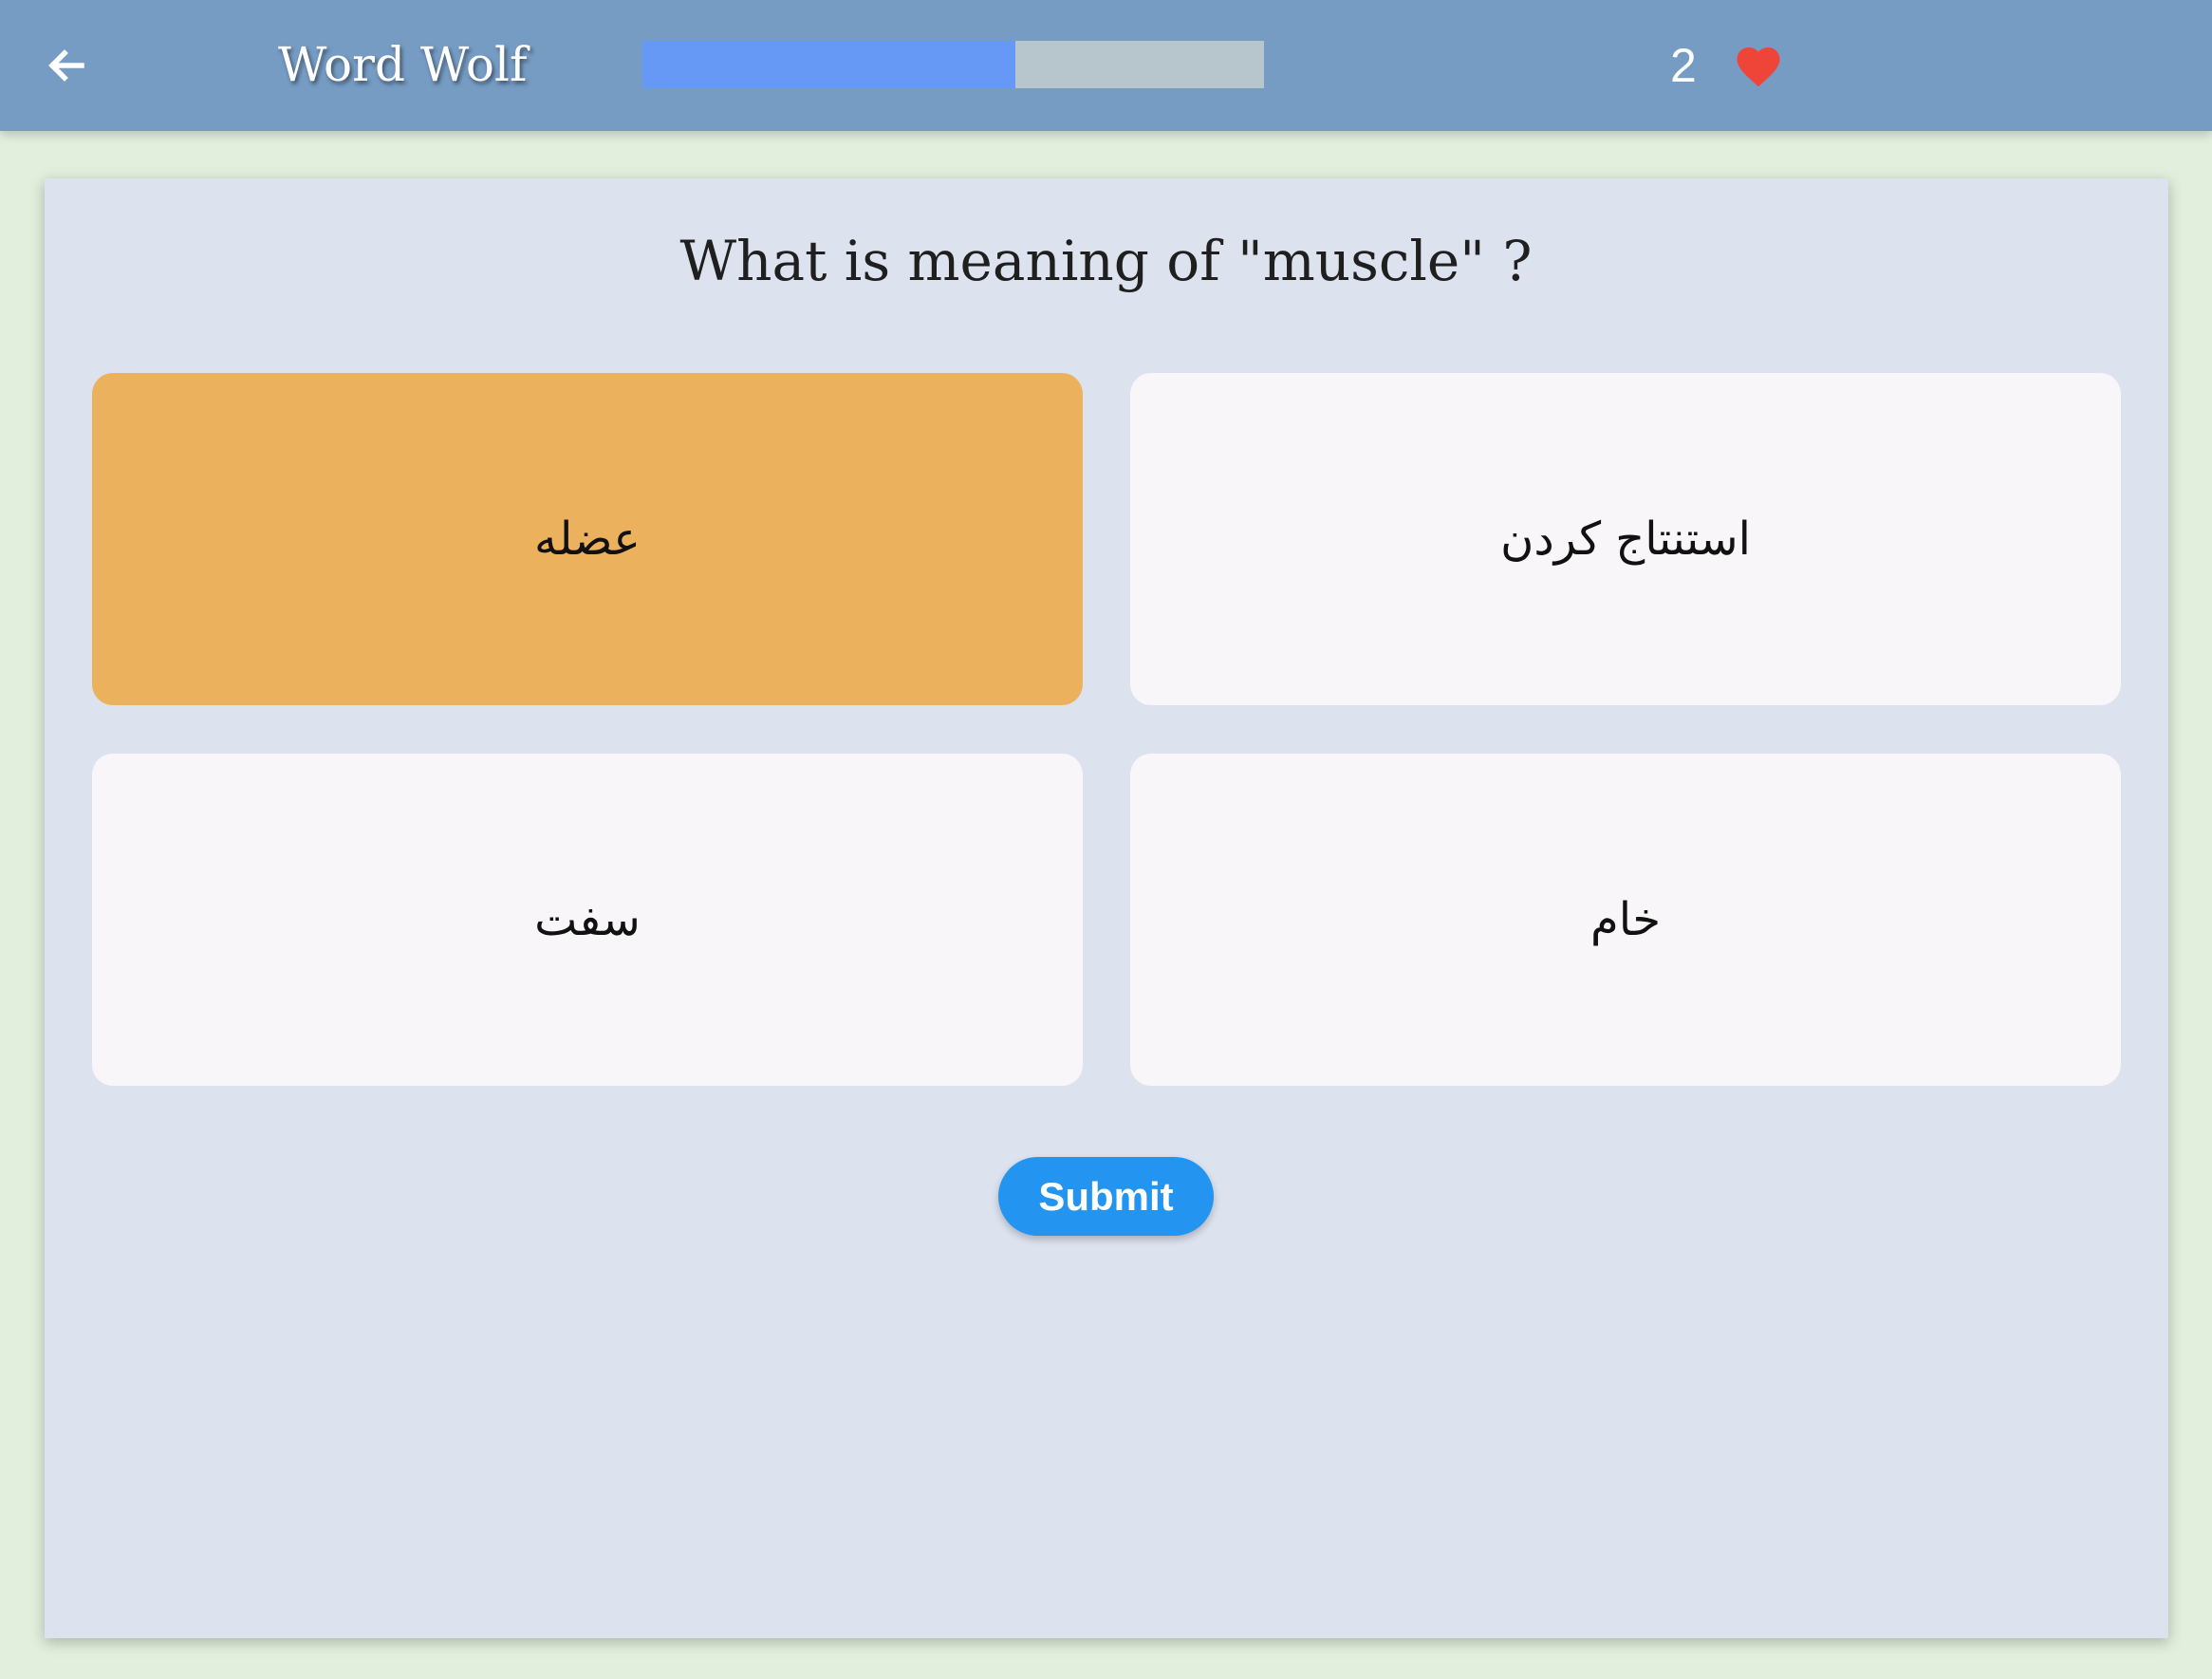 The image size is (2212, 1679). What do you see at coordinates (829, 64) in the screenshot?
I see `progress-fill` at bounding box center [829, 64].